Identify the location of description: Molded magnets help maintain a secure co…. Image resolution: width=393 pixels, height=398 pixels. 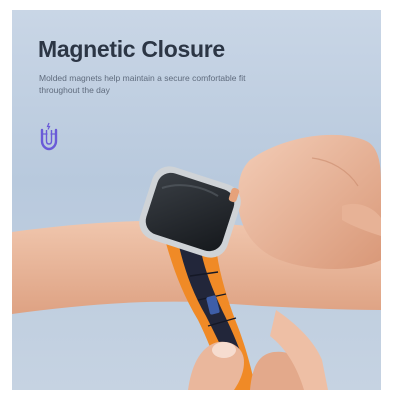
(142, 84).